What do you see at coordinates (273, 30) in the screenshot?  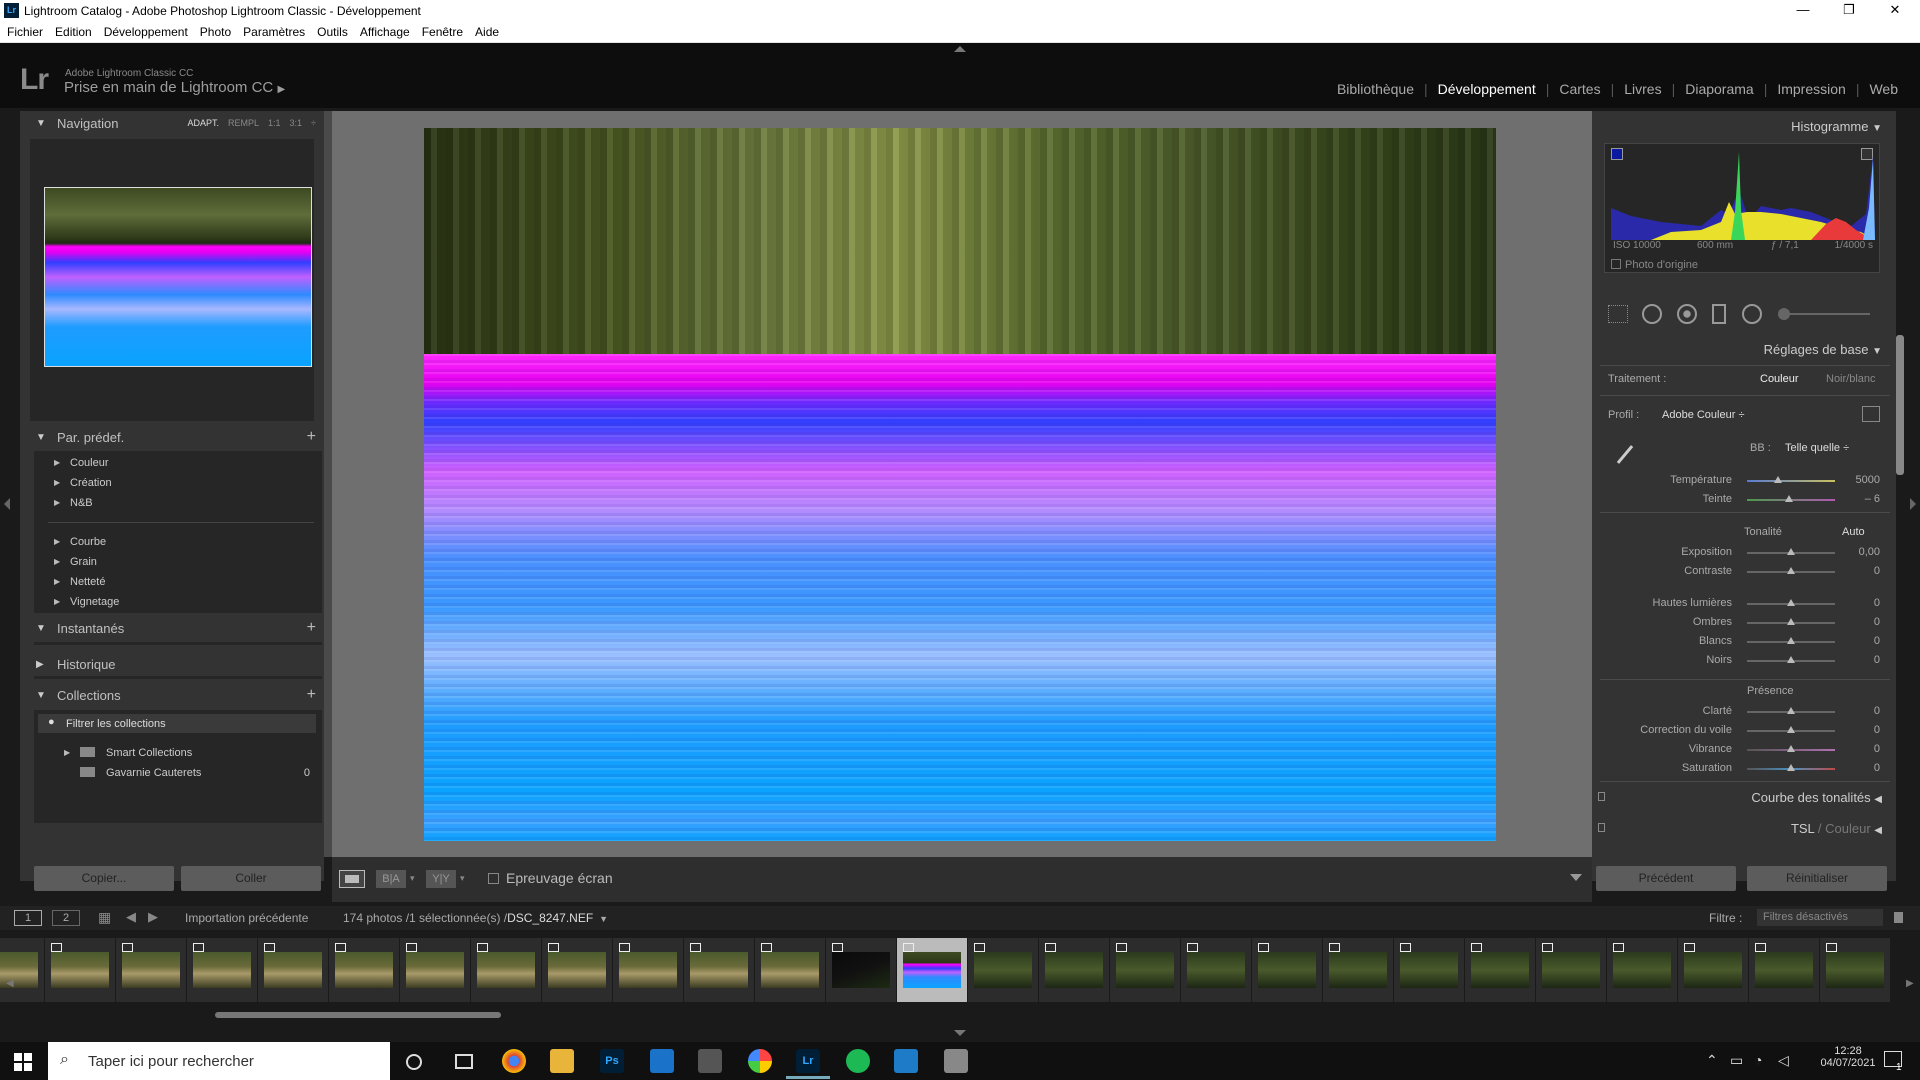 I see `menu-parametres: Paramètres` at bounding box center [273, 30].